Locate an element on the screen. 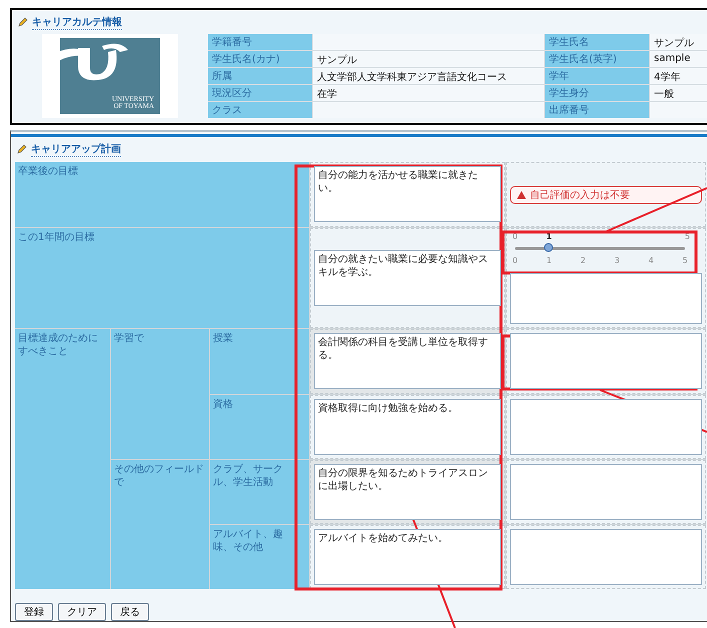 This screenshot has width=707, height=628. tick-label: 2 is located at coordinates (583, 260).